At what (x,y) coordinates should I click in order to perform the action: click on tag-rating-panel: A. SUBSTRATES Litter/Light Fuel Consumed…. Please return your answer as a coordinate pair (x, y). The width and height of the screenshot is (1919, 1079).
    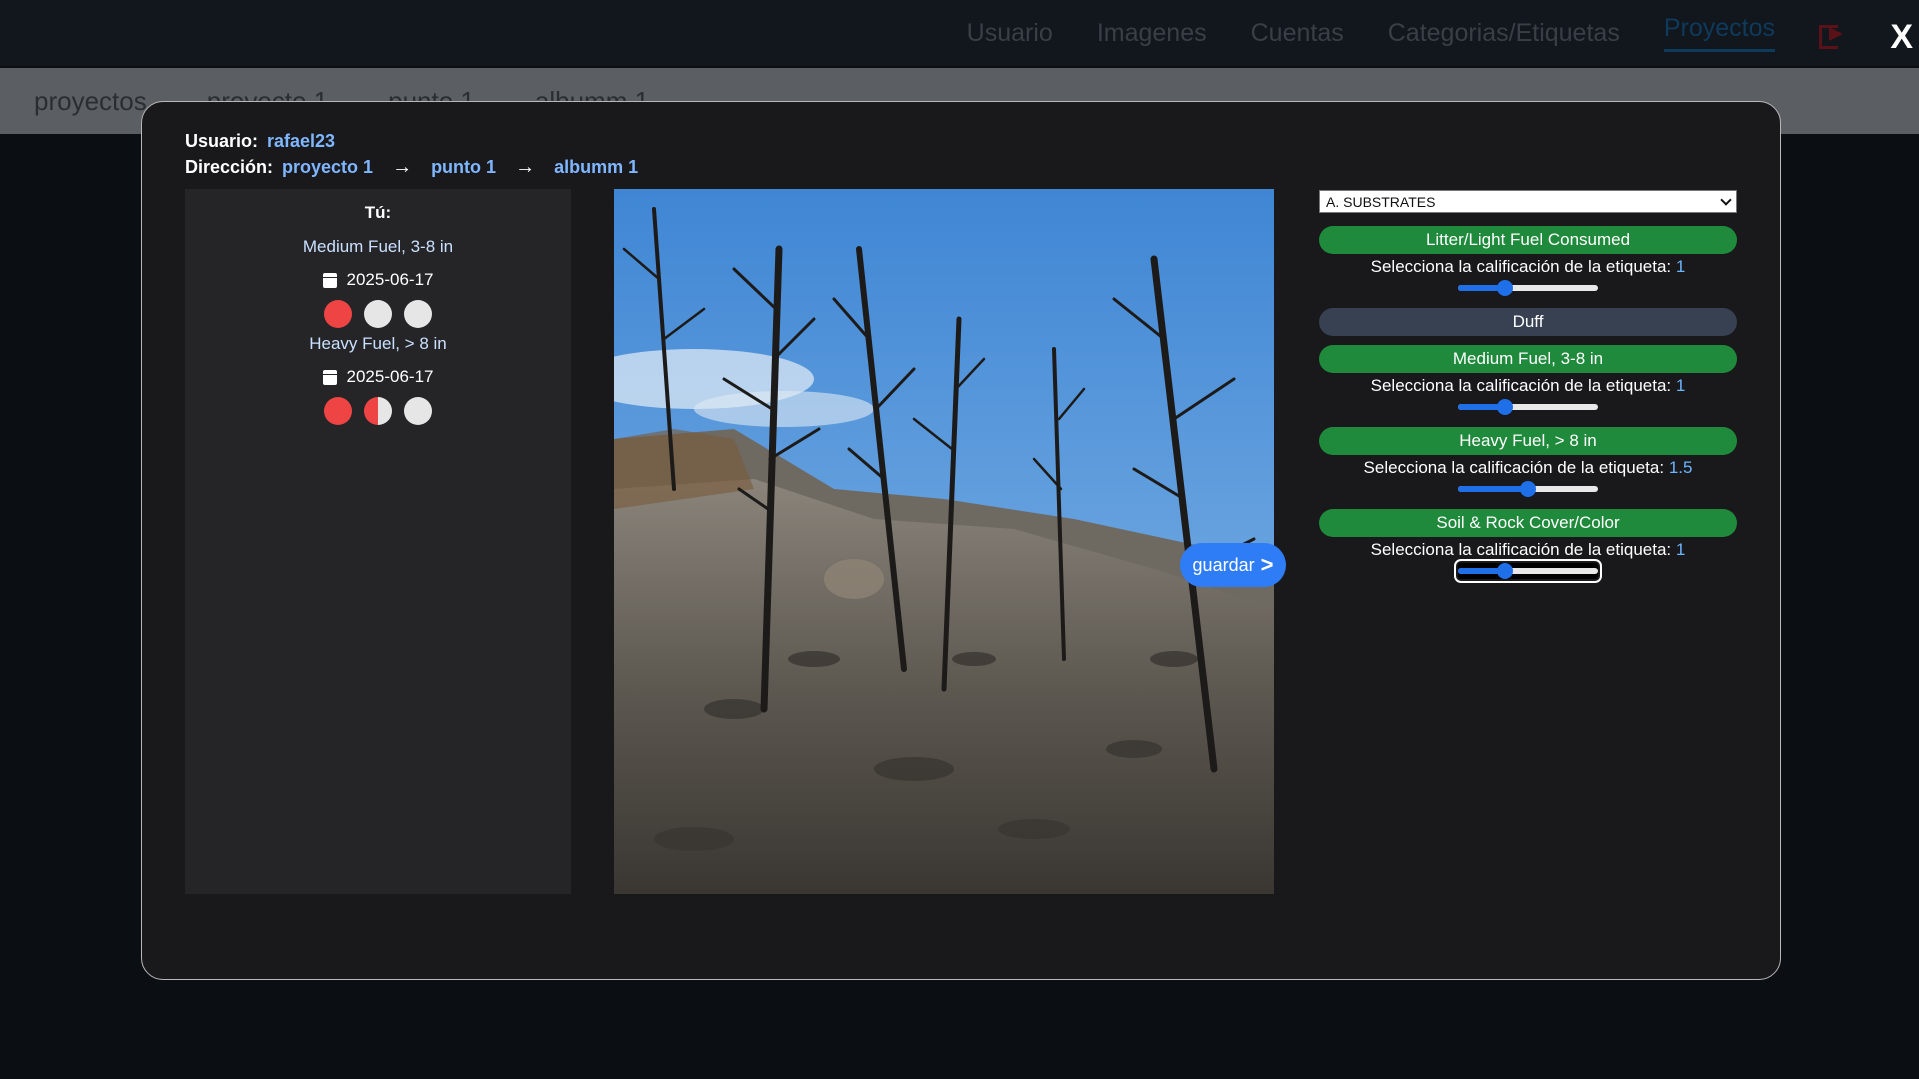
    Looking at the image, I should click on (1528, 386).